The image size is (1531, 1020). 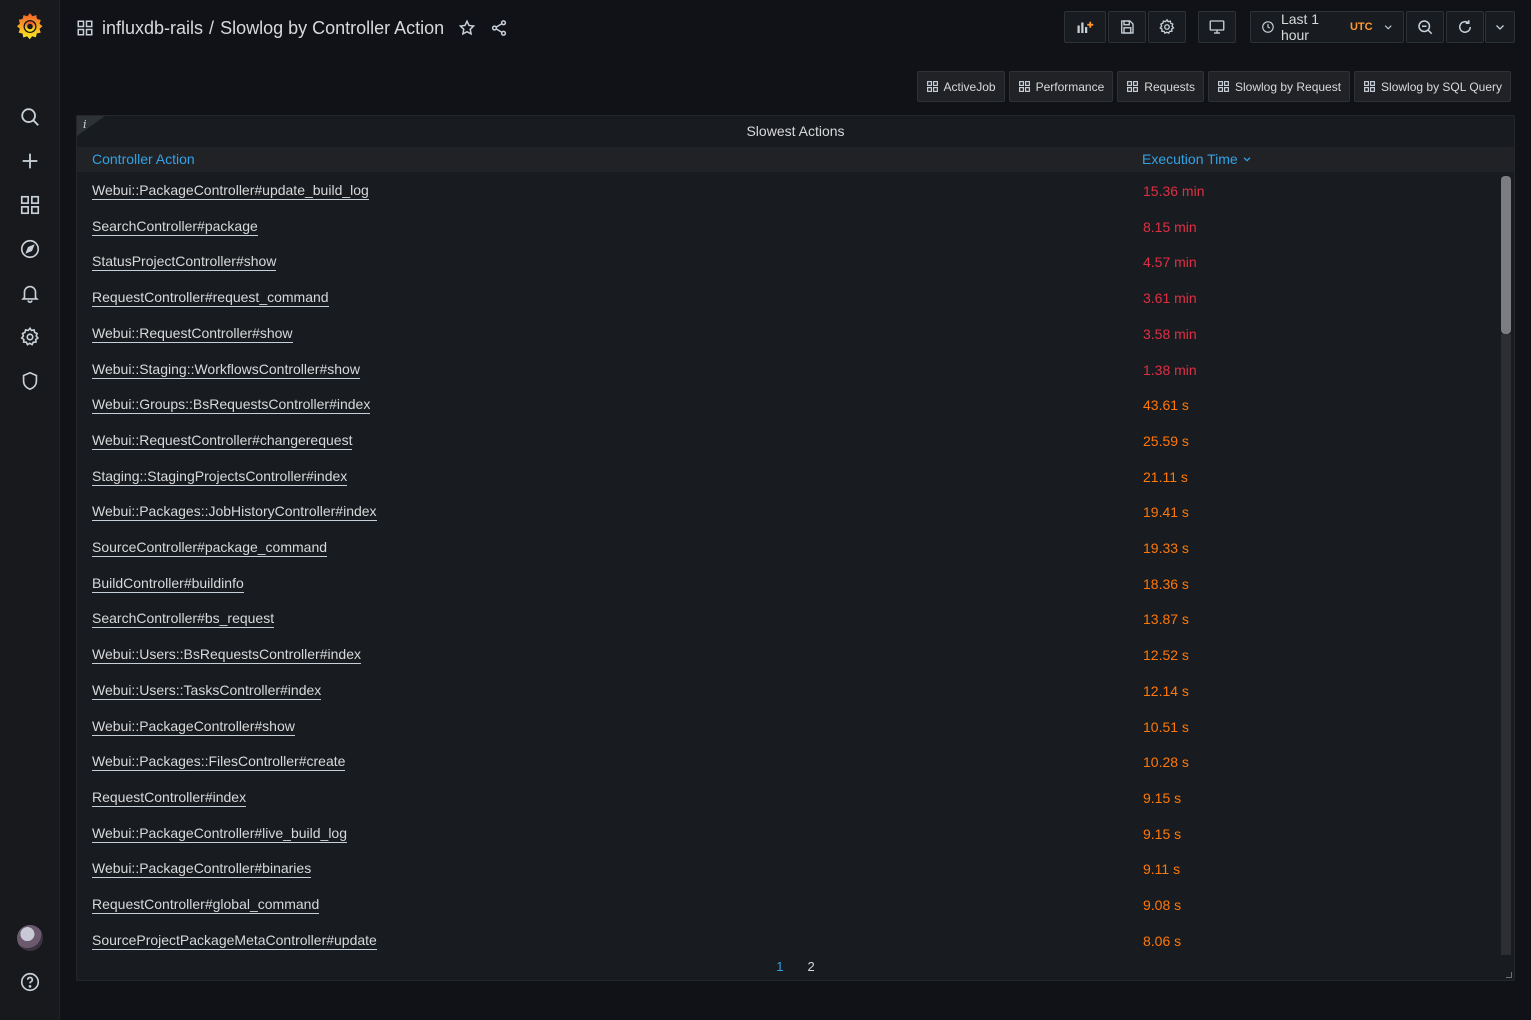 I want to click on share-icon, so click(x=499, y=28).